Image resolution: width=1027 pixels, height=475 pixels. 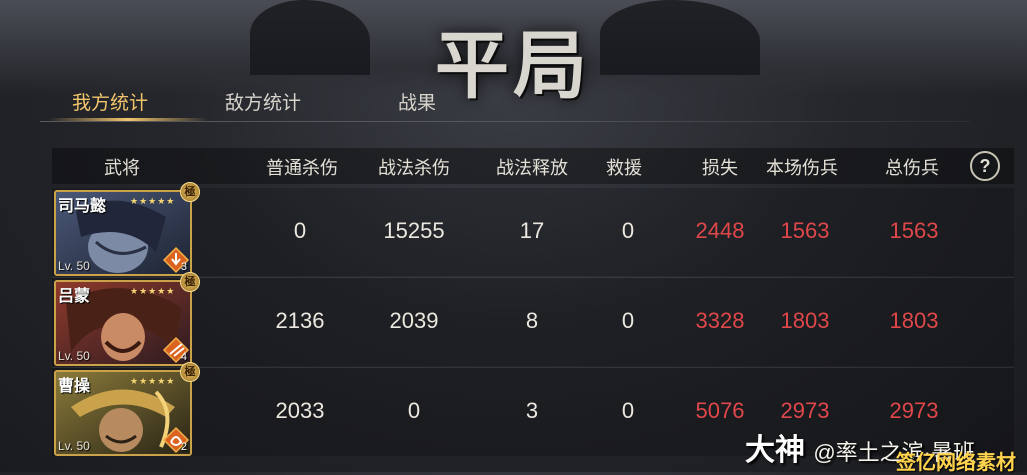 I want to click on col-total-wounded: 总伤兵, so click(x=912, y=168).